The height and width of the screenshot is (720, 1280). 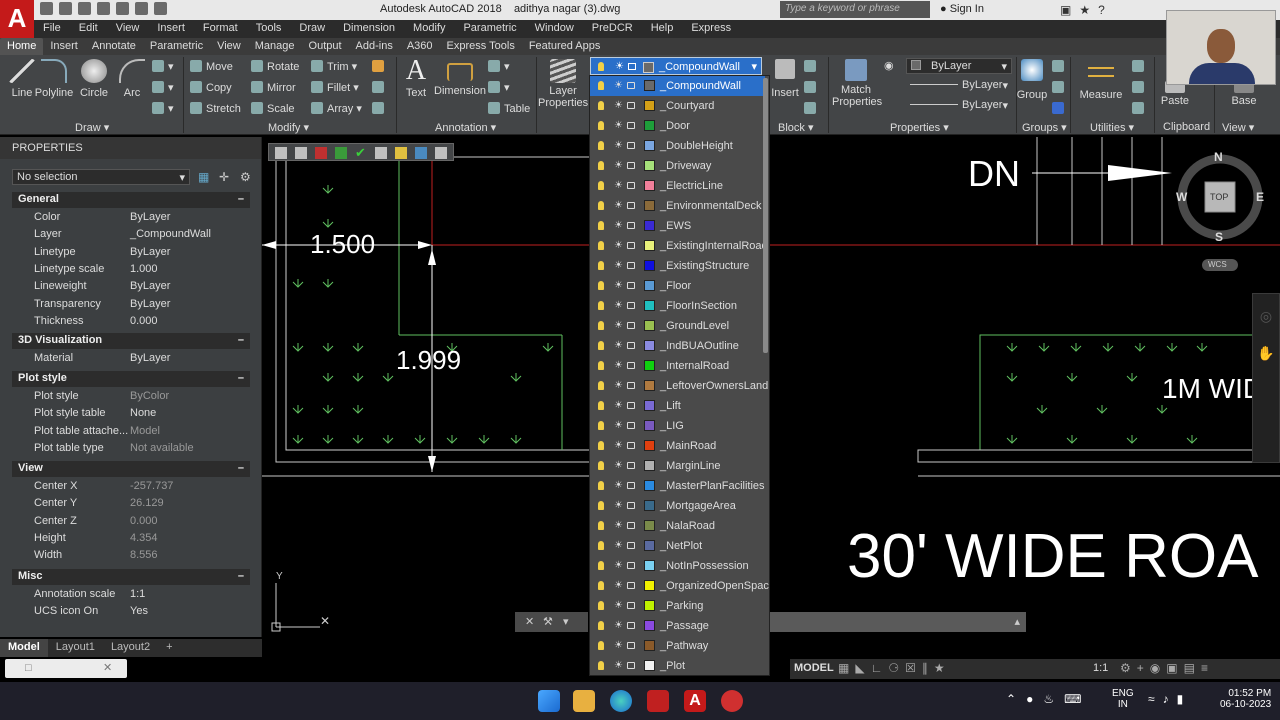 I want to click on layer-item: ☀ _ExistingInternalRoad, so click(x=679, y=246).